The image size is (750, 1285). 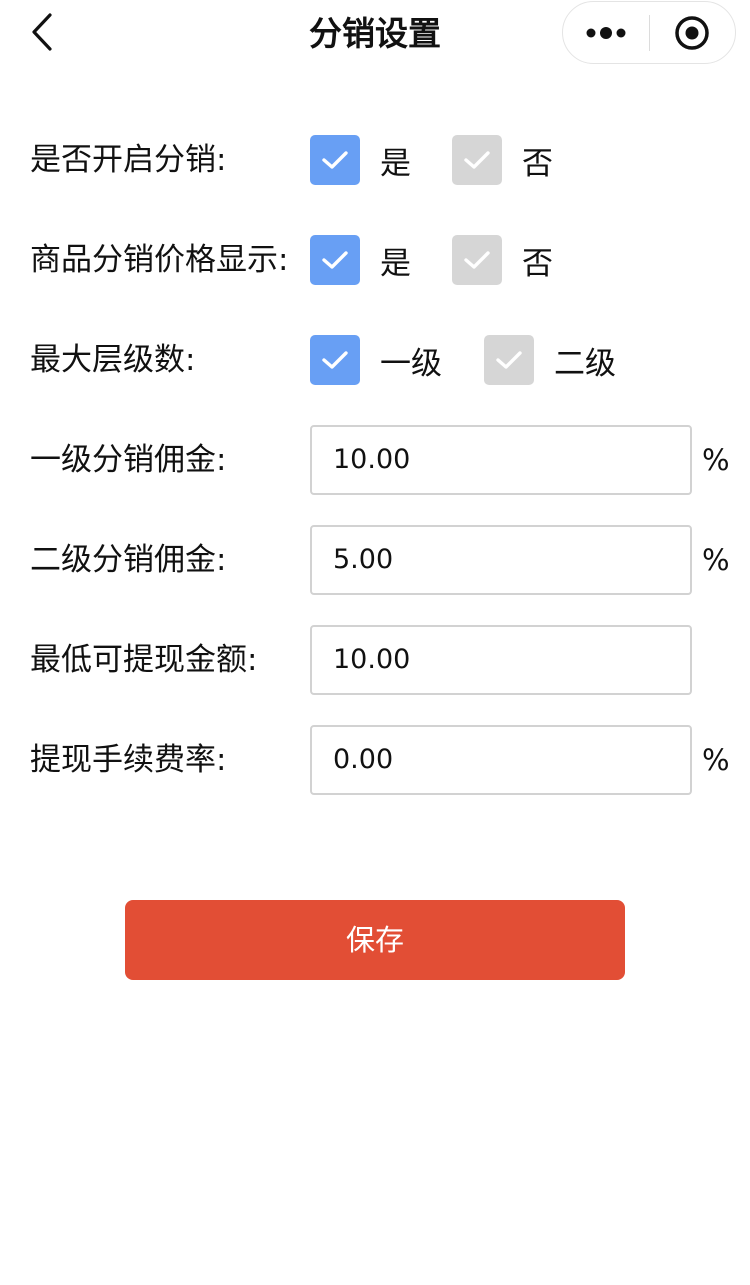 I want to click on level1-commission-row: 一级分销佣金: 10.00 %, so click(x=375, y=460).